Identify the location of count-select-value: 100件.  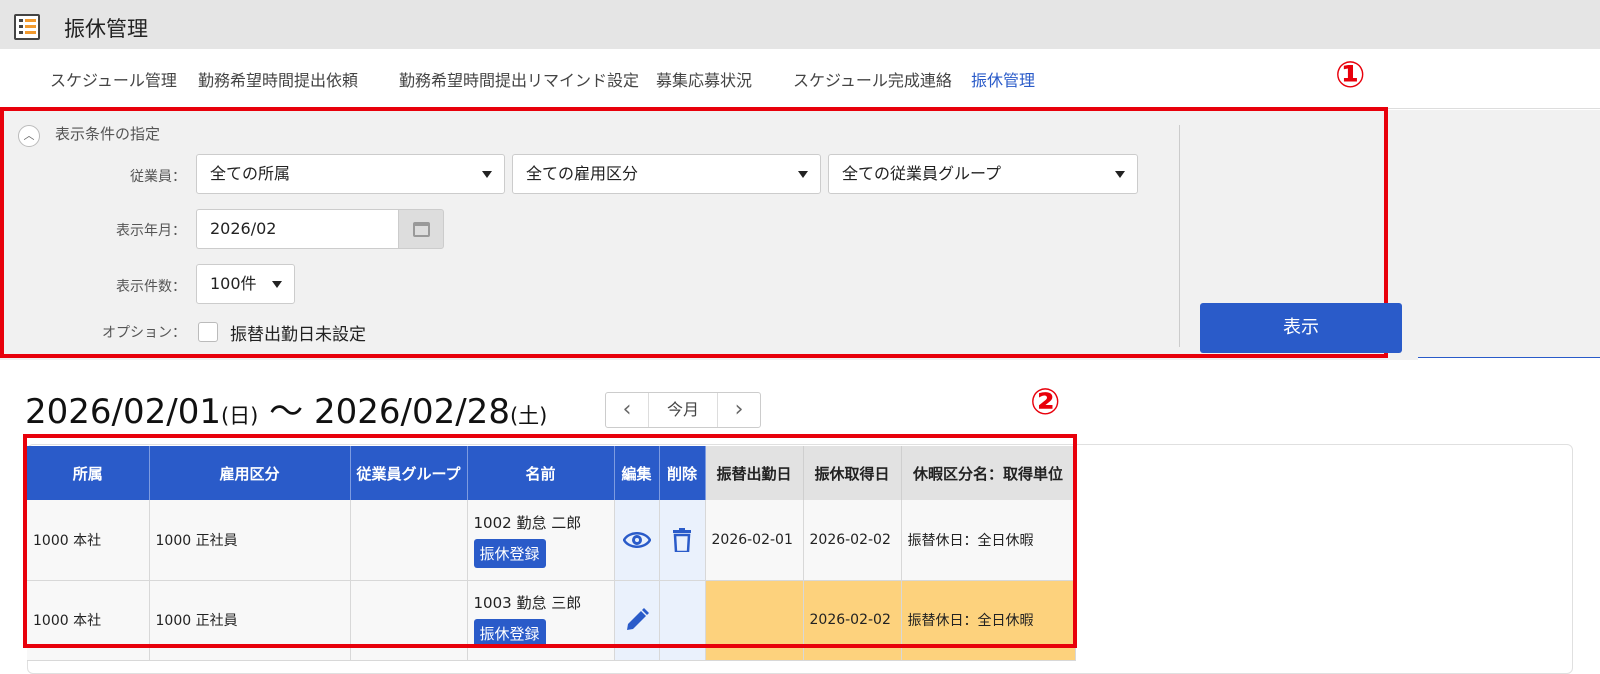
(233, 283).